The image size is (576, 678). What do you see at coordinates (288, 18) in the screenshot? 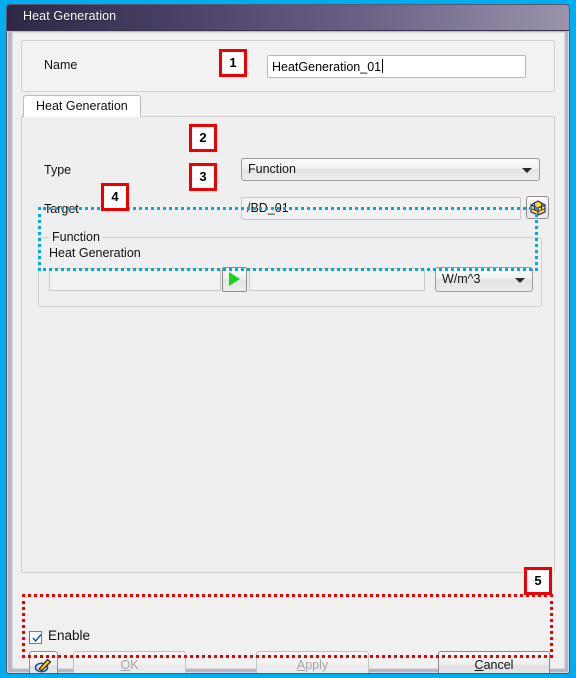
I see `title-bar: Heat Generation` at bounding box center [288, 18].